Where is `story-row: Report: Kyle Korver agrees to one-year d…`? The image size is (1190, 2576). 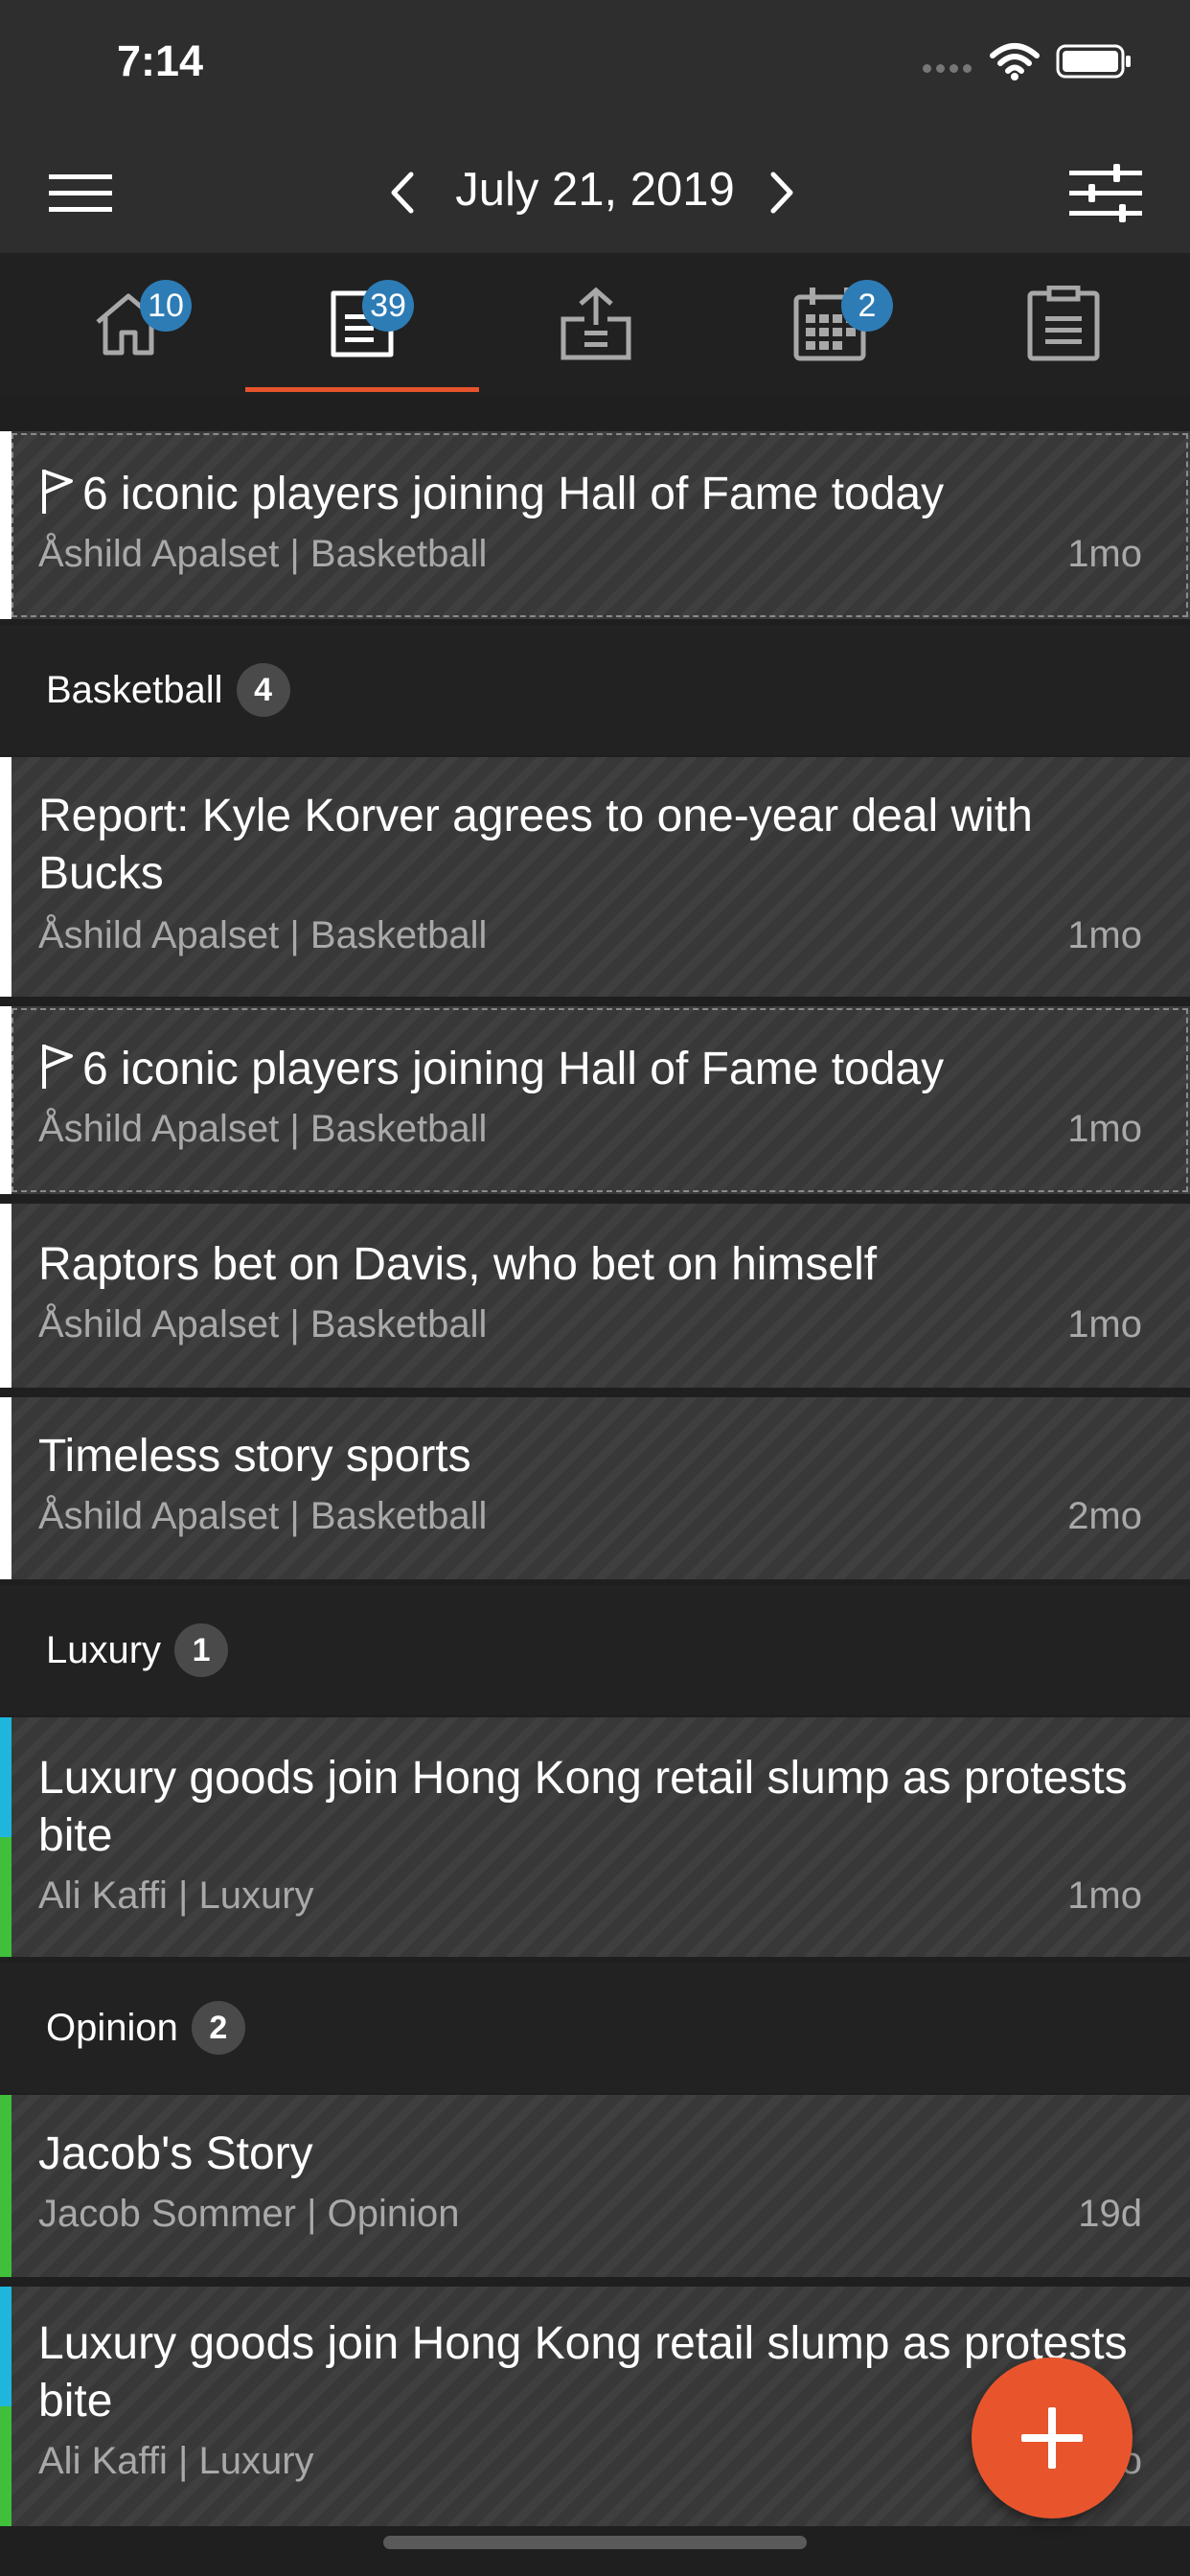
story-row: Report: Kyle Korver agrees to one-year d… is located at coordinates (595, 877).